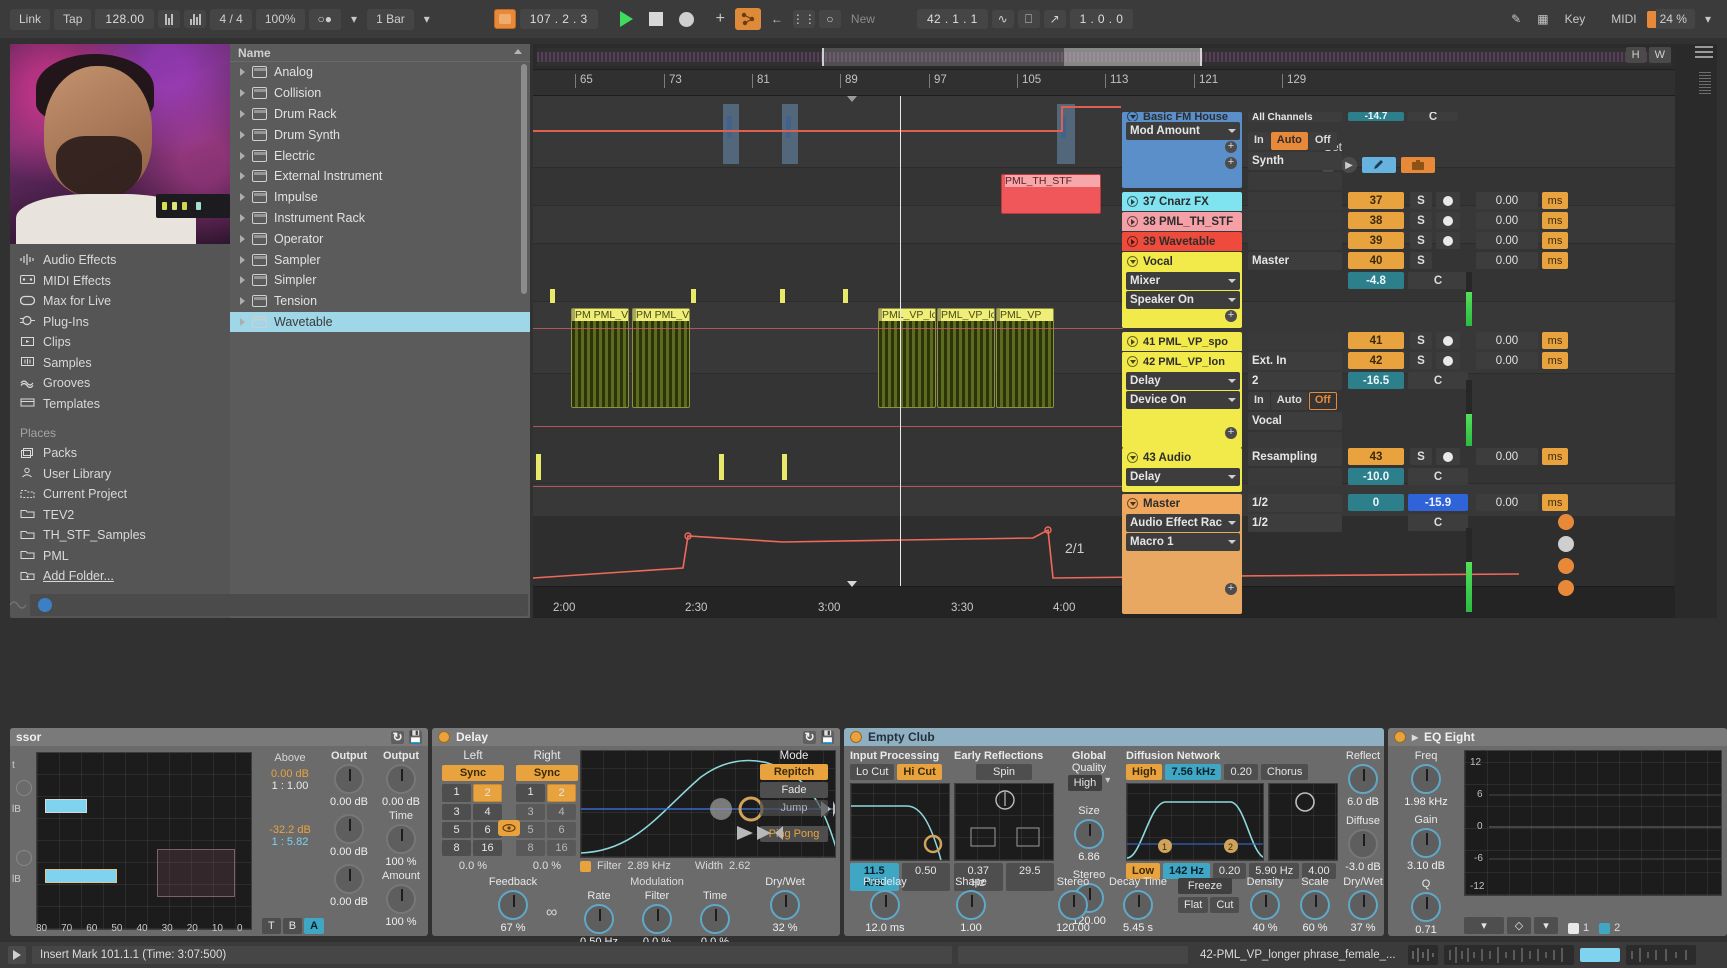 The image size is (1727, 968). What do you see at coordinates (380, 280) in the screenshot?
I see `browser-item: Simpler` at bounding box center [380, 280].